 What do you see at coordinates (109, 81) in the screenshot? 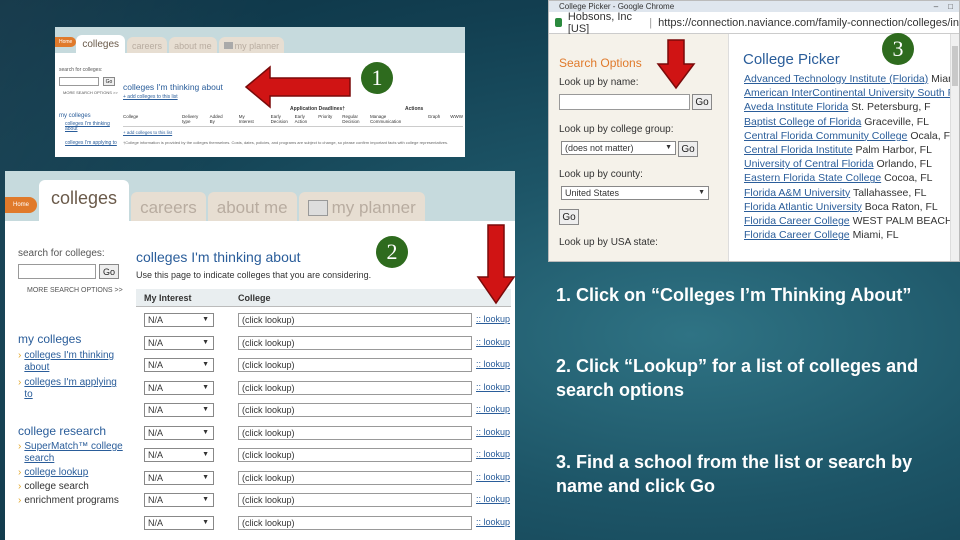
I see `search-go-button: Go` at bounding box center [109, 81].